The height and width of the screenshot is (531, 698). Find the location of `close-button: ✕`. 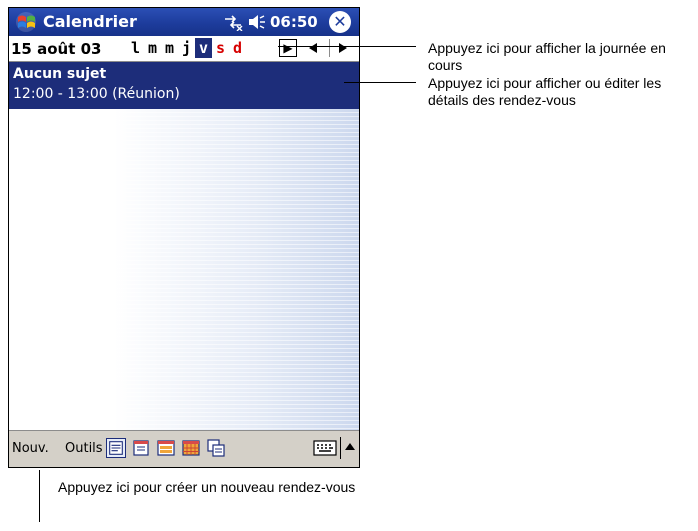

close-button: ✕ is located at coordinates (340, 22).